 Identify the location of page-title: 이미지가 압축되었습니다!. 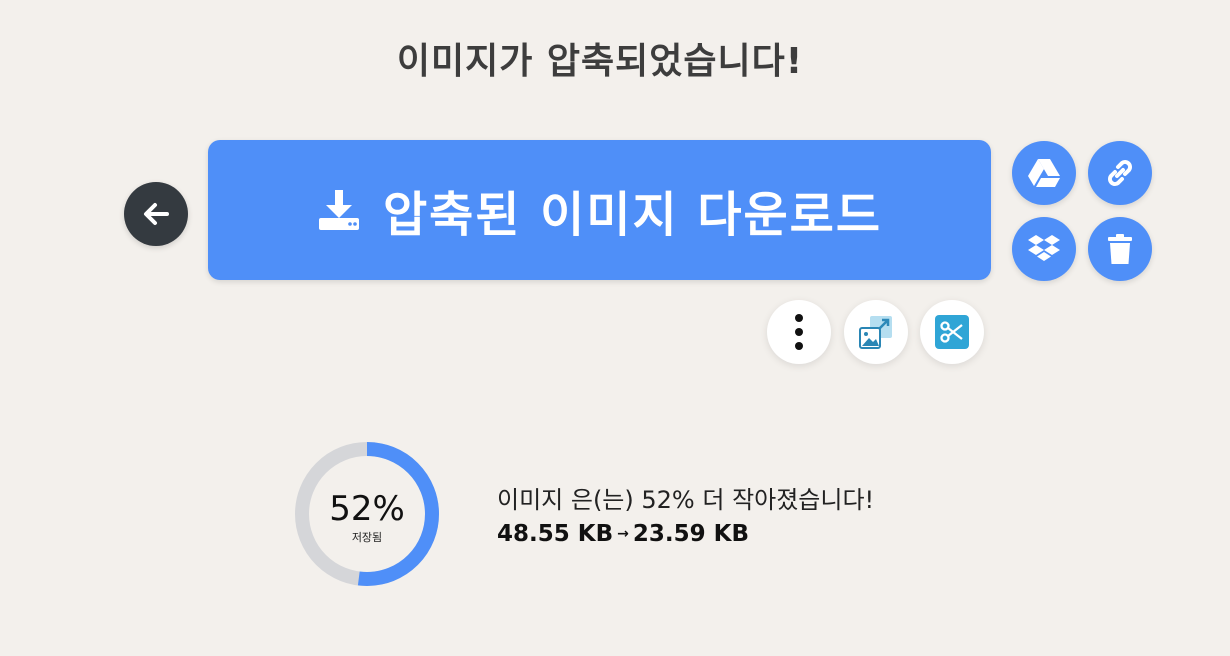
(600, 61).